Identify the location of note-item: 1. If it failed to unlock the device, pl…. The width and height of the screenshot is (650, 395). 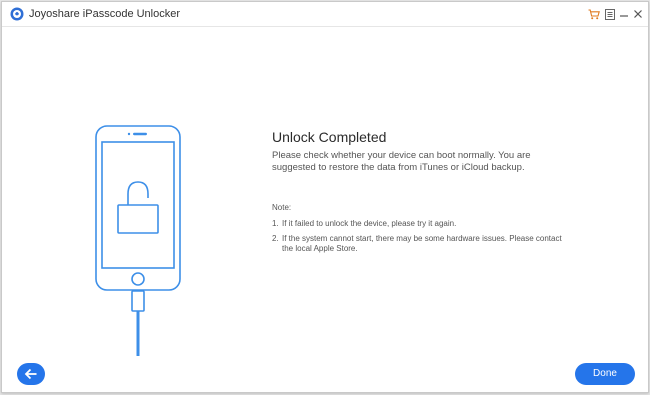
(417, 224).